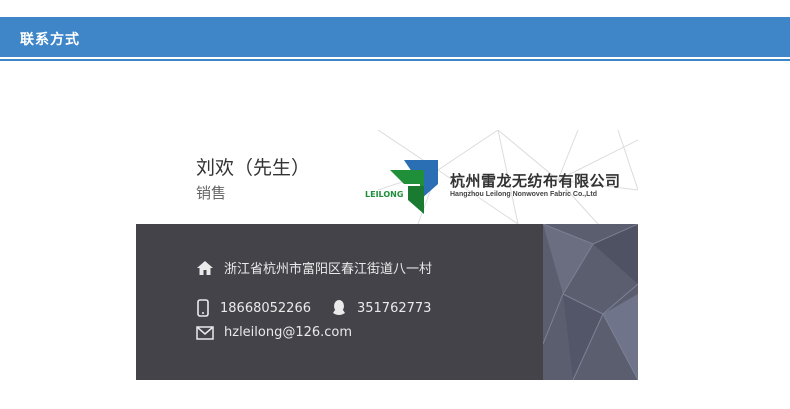  What do you see at coordinates (394, 308) in the screenshot?
I see `qq-number: 351762773` at bounding box center [394, 308].